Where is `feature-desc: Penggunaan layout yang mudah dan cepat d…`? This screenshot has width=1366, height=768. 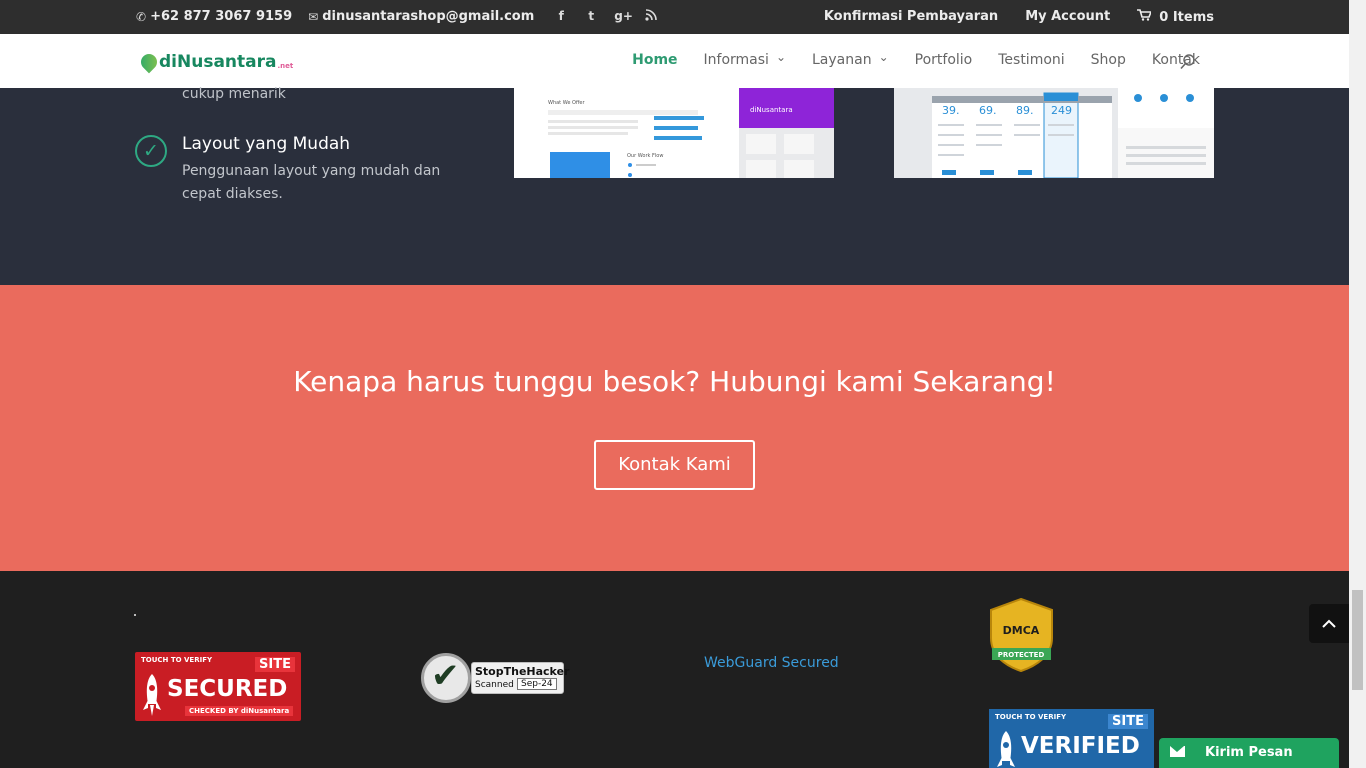 feature-desc: Penggunaan layout yang mudah dan cepat d… is located at coordinates (311, 182).